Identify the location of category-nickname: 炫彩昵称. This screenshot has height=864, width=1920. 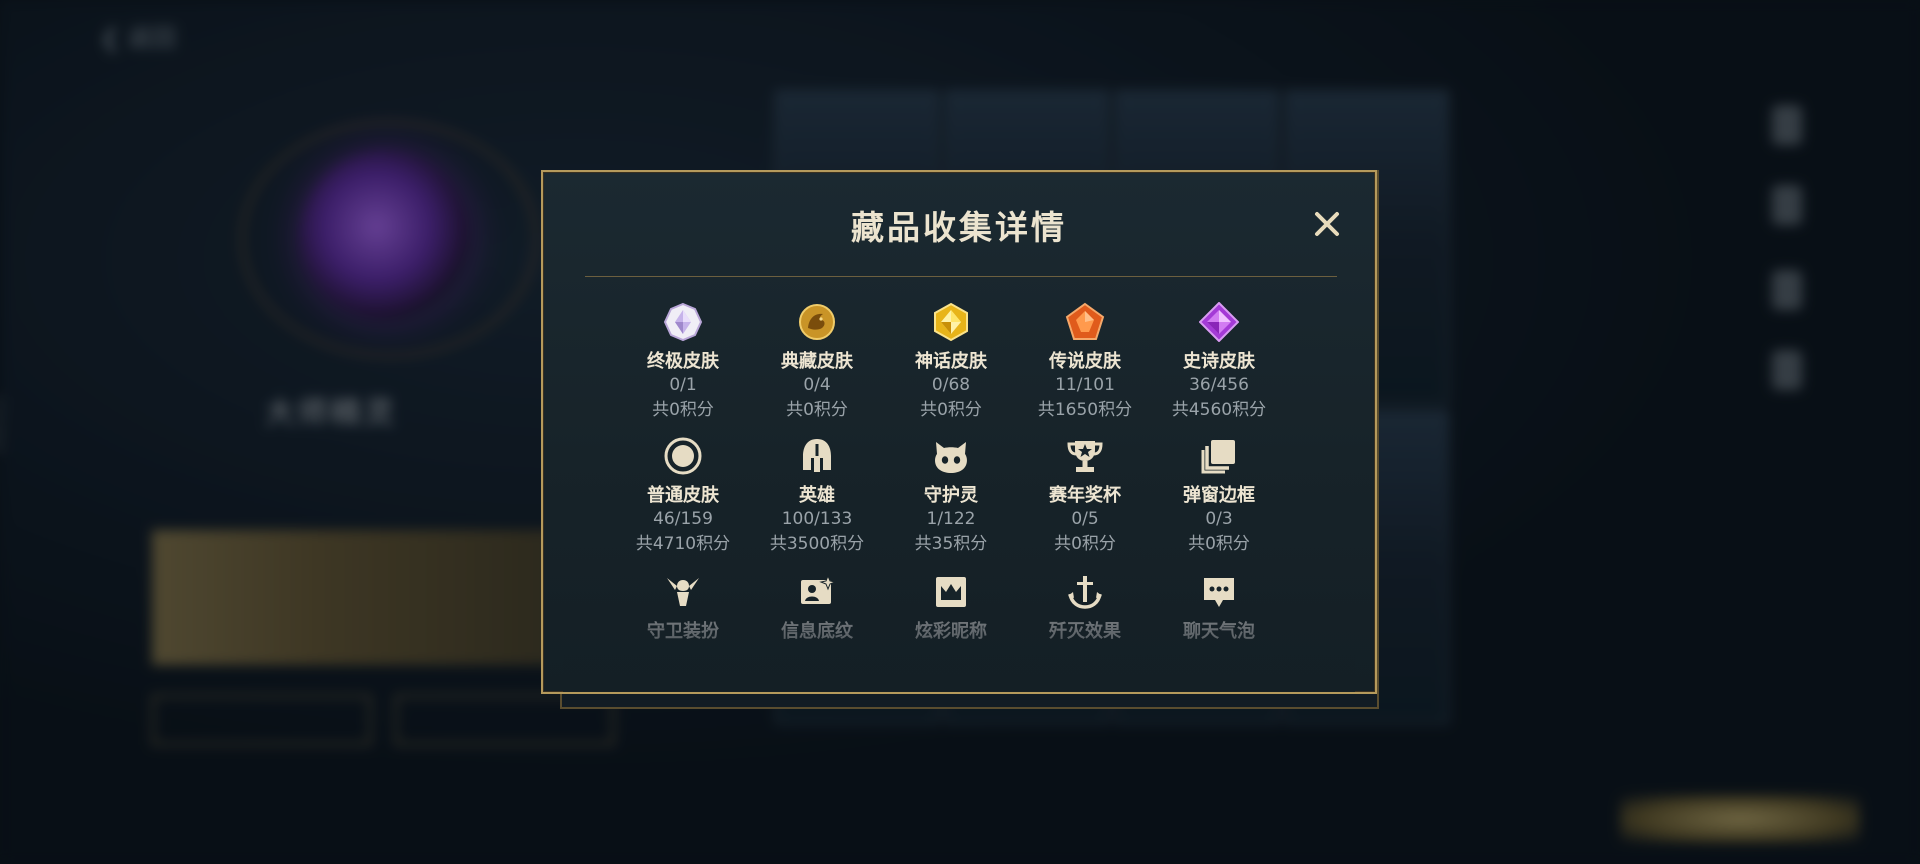
(951, 606).